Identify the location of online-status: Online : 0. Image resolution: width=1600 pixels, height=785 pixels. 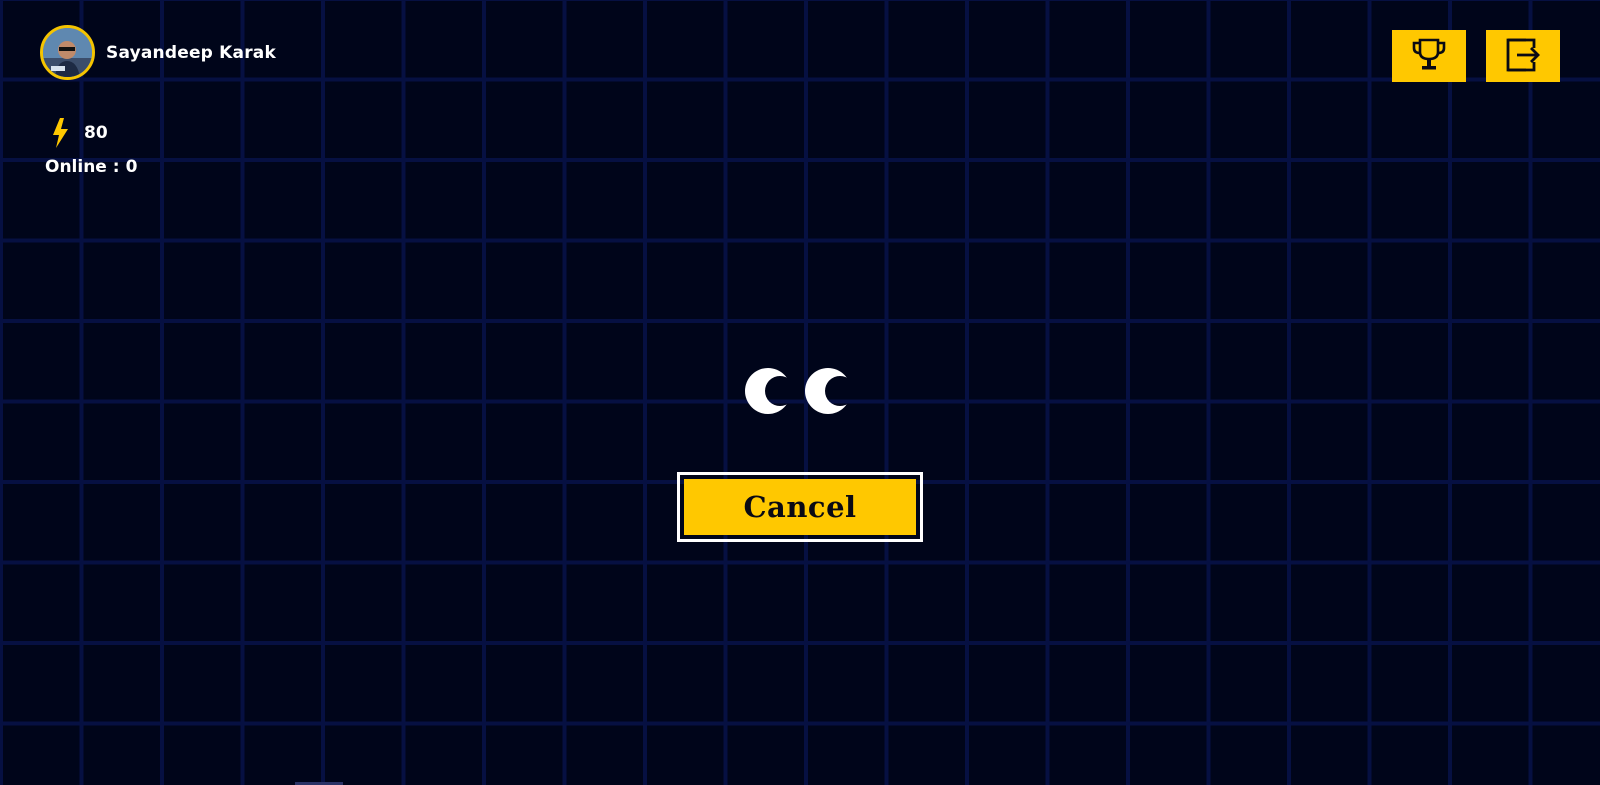
(91, 167).